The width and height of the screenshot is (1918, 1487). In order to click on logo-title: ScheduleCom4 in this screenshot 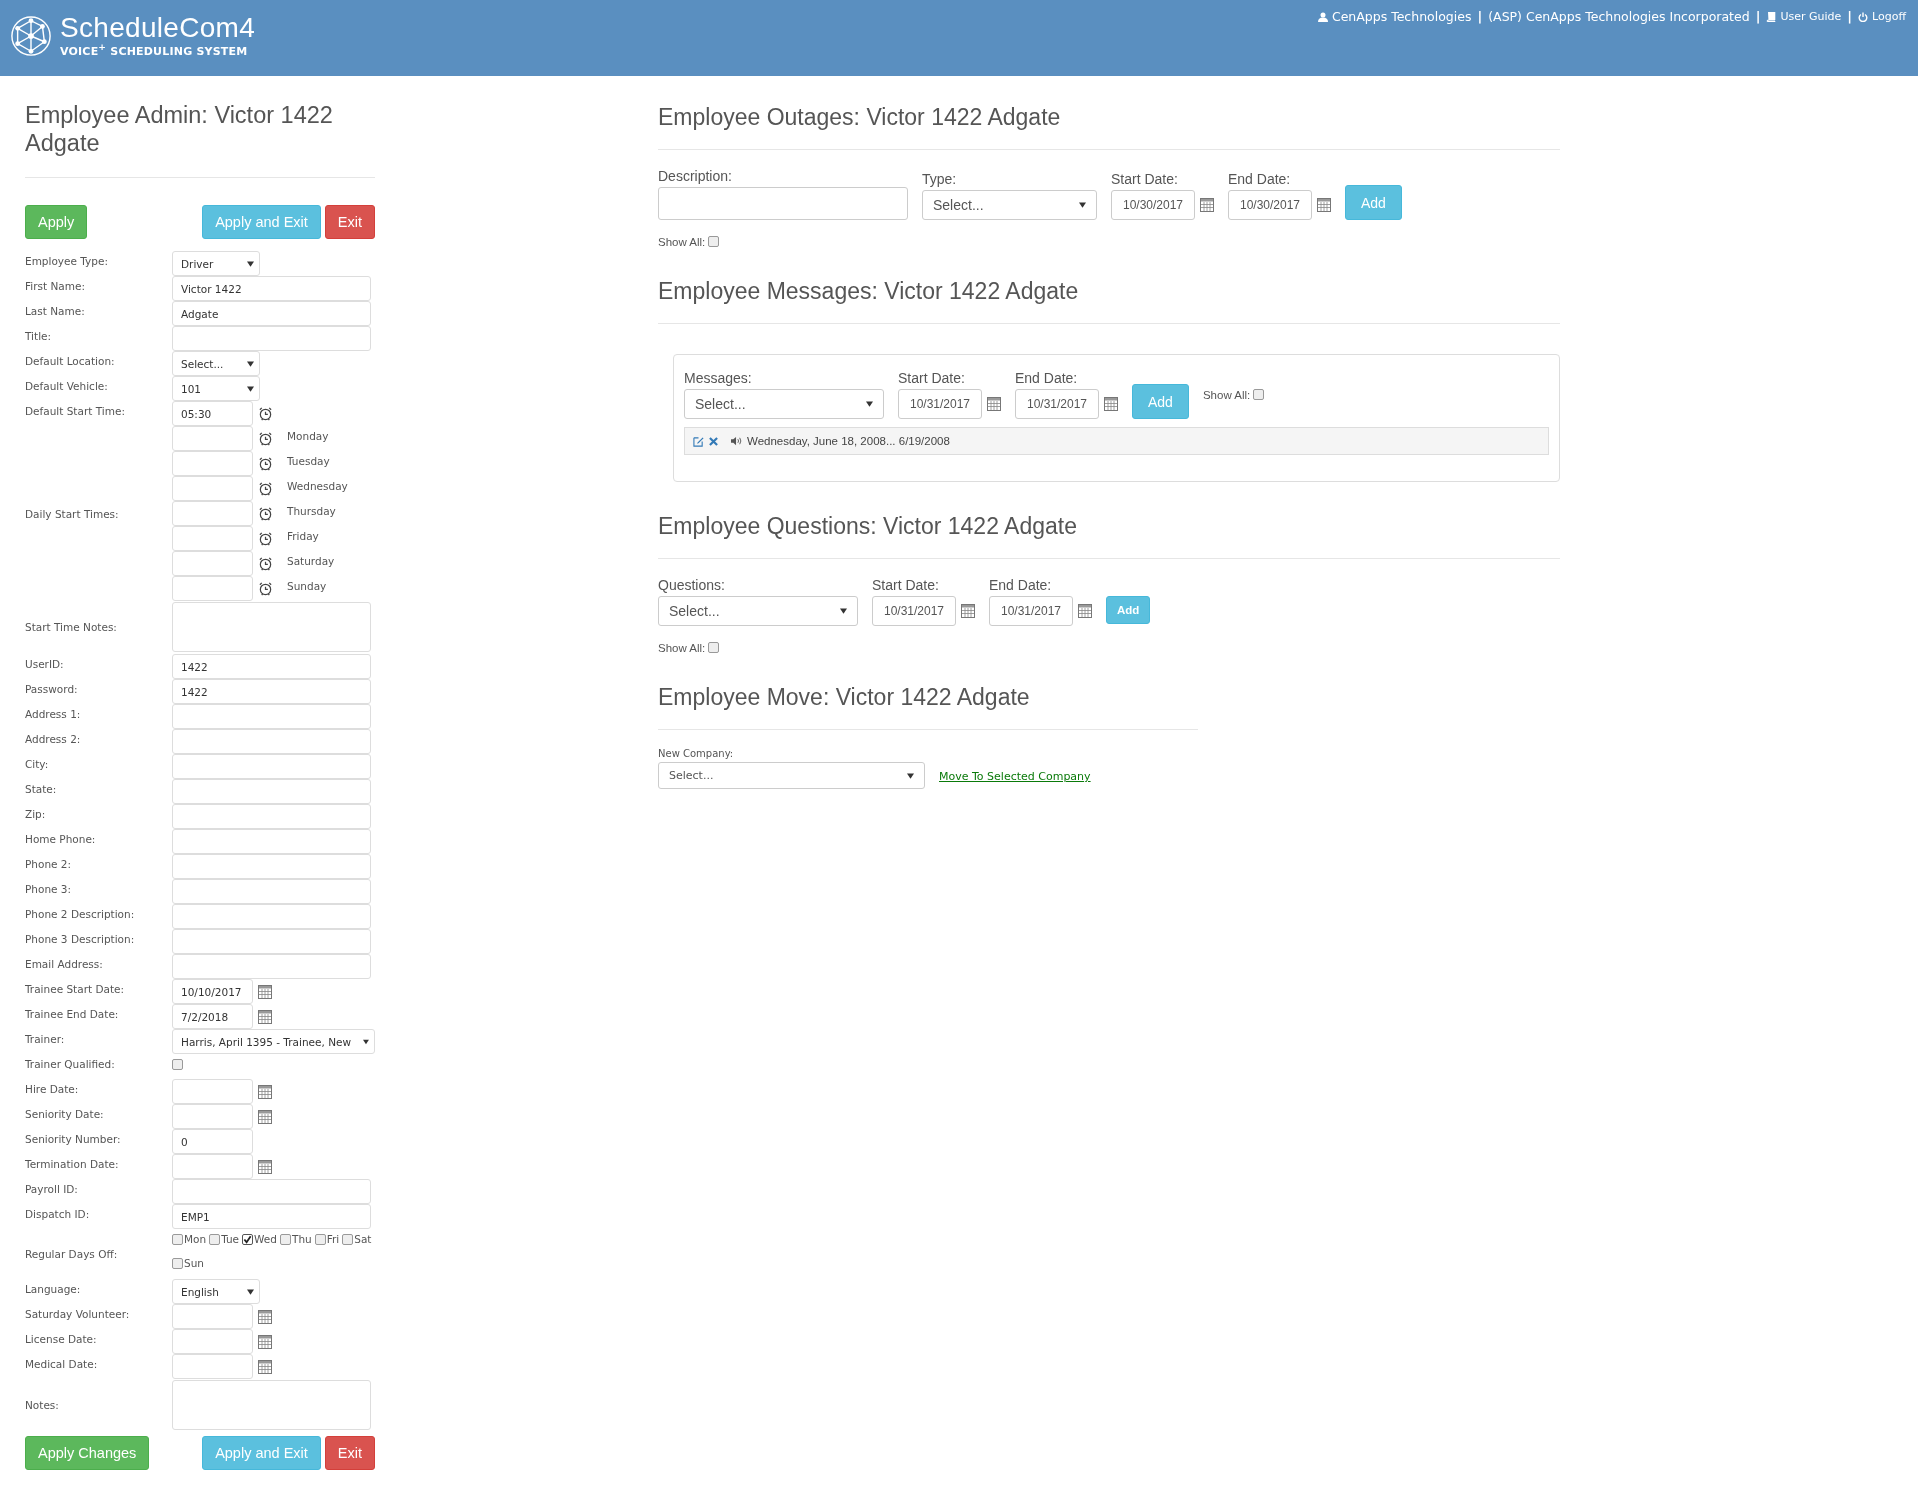, I will do `click(158, 28)`.